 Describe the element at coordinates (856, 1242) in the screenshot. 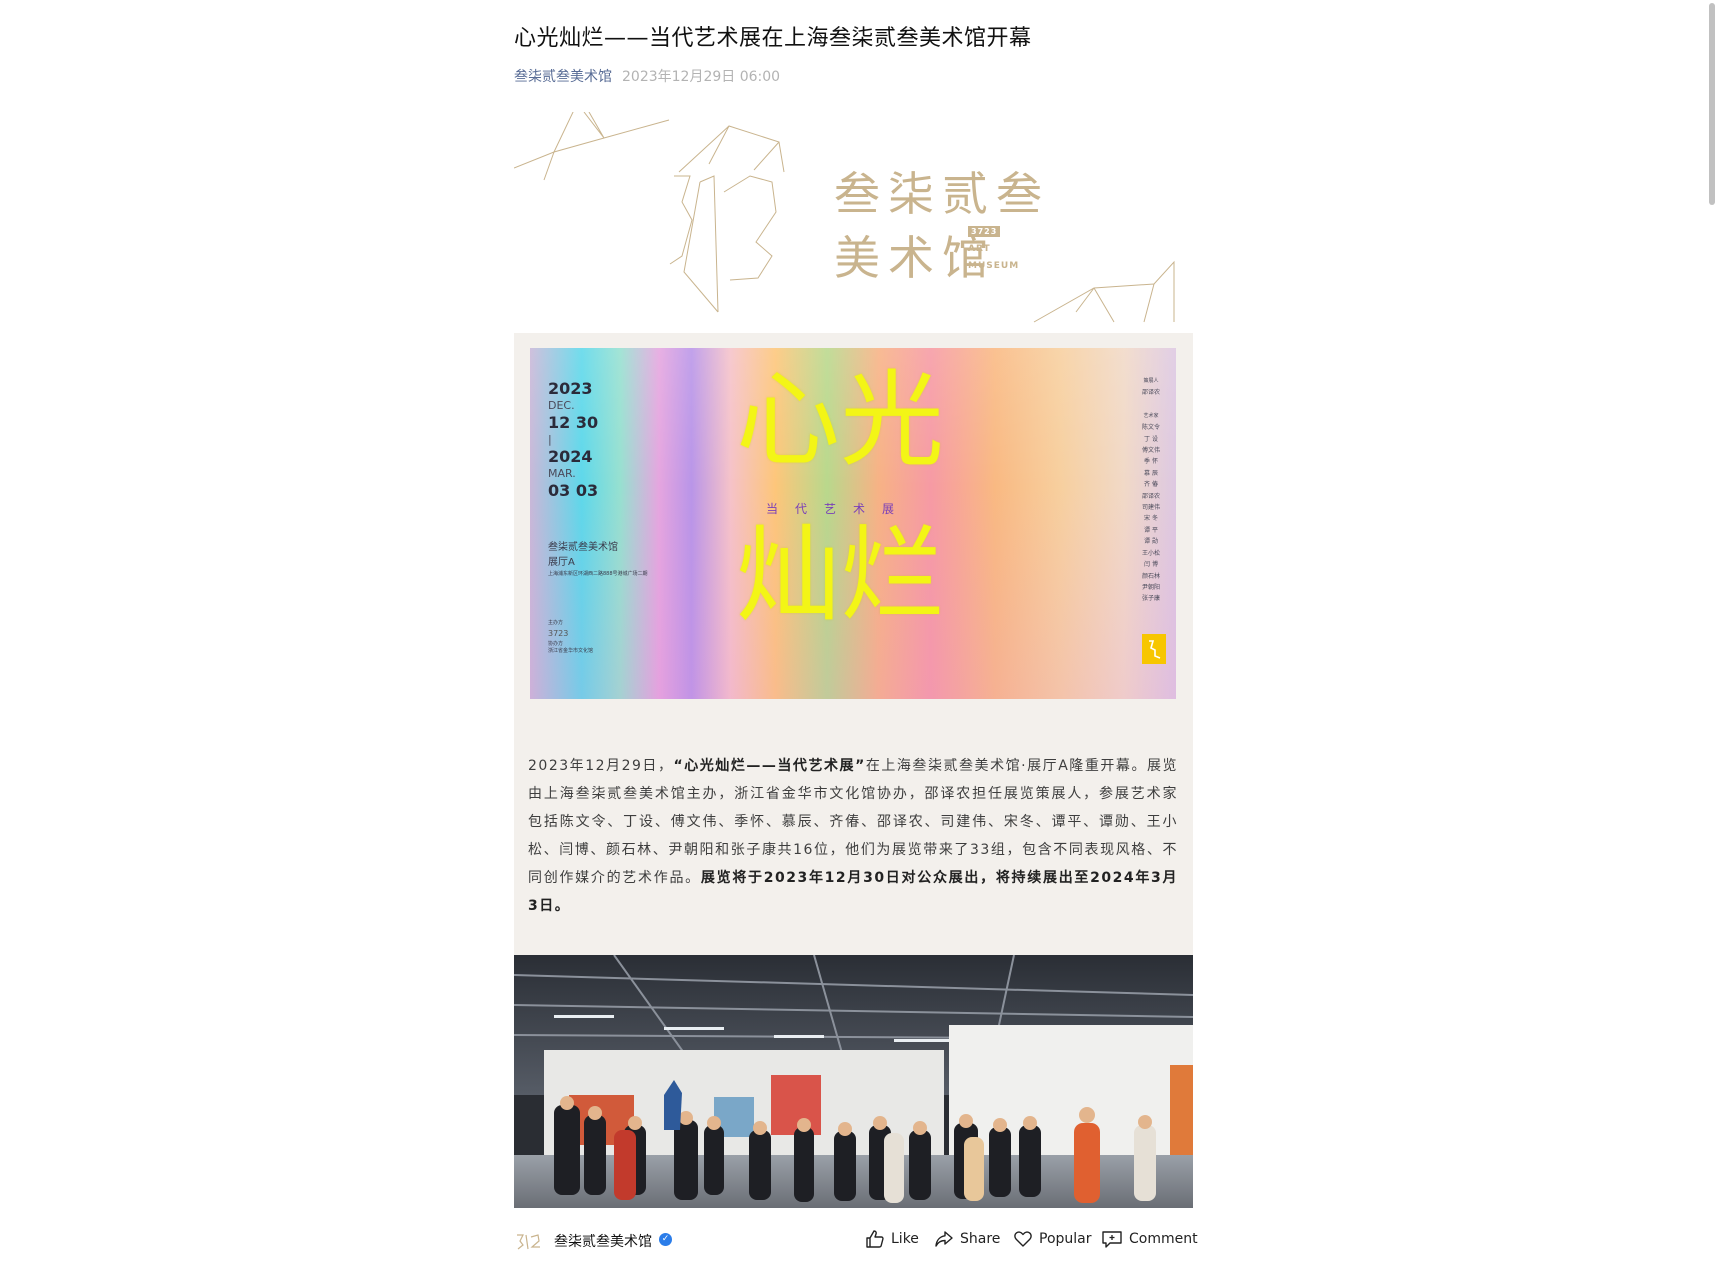

I see `article-footer: 叁柒贰叁美术馆 ✓ Like Share Popular Comment` at that location.